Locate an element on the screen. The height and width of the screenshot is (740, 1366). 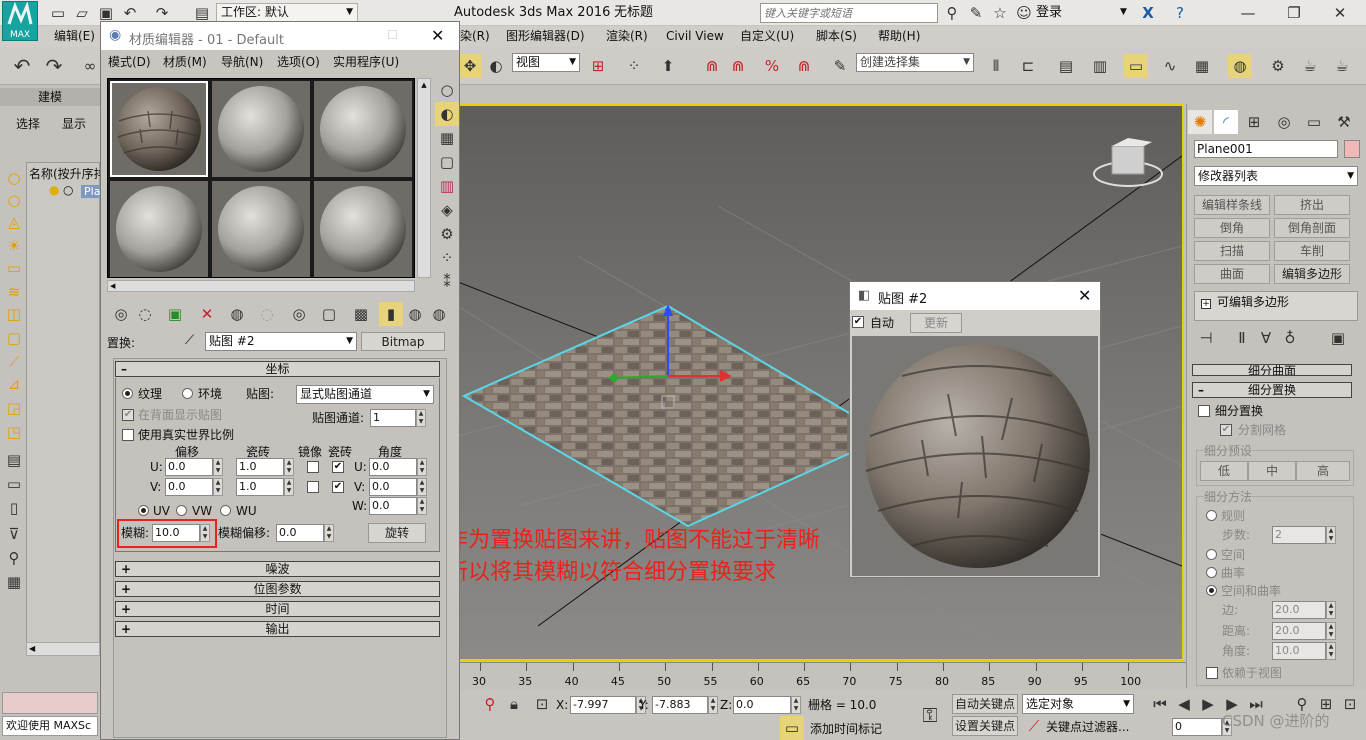
material-nav-icon: ⁑ is located at coordinates (447, 282).